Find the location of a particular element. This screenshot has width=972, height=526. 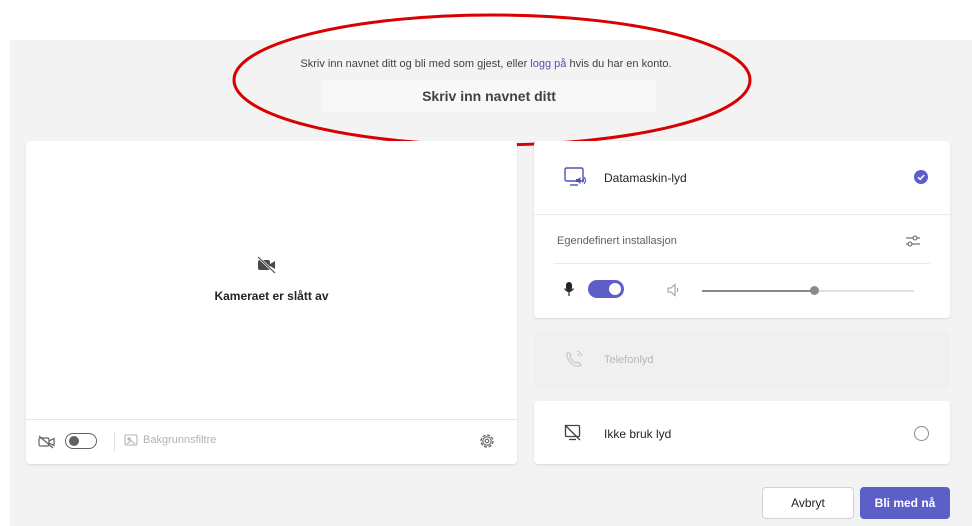

name-input is located at coordinates (489, 96).